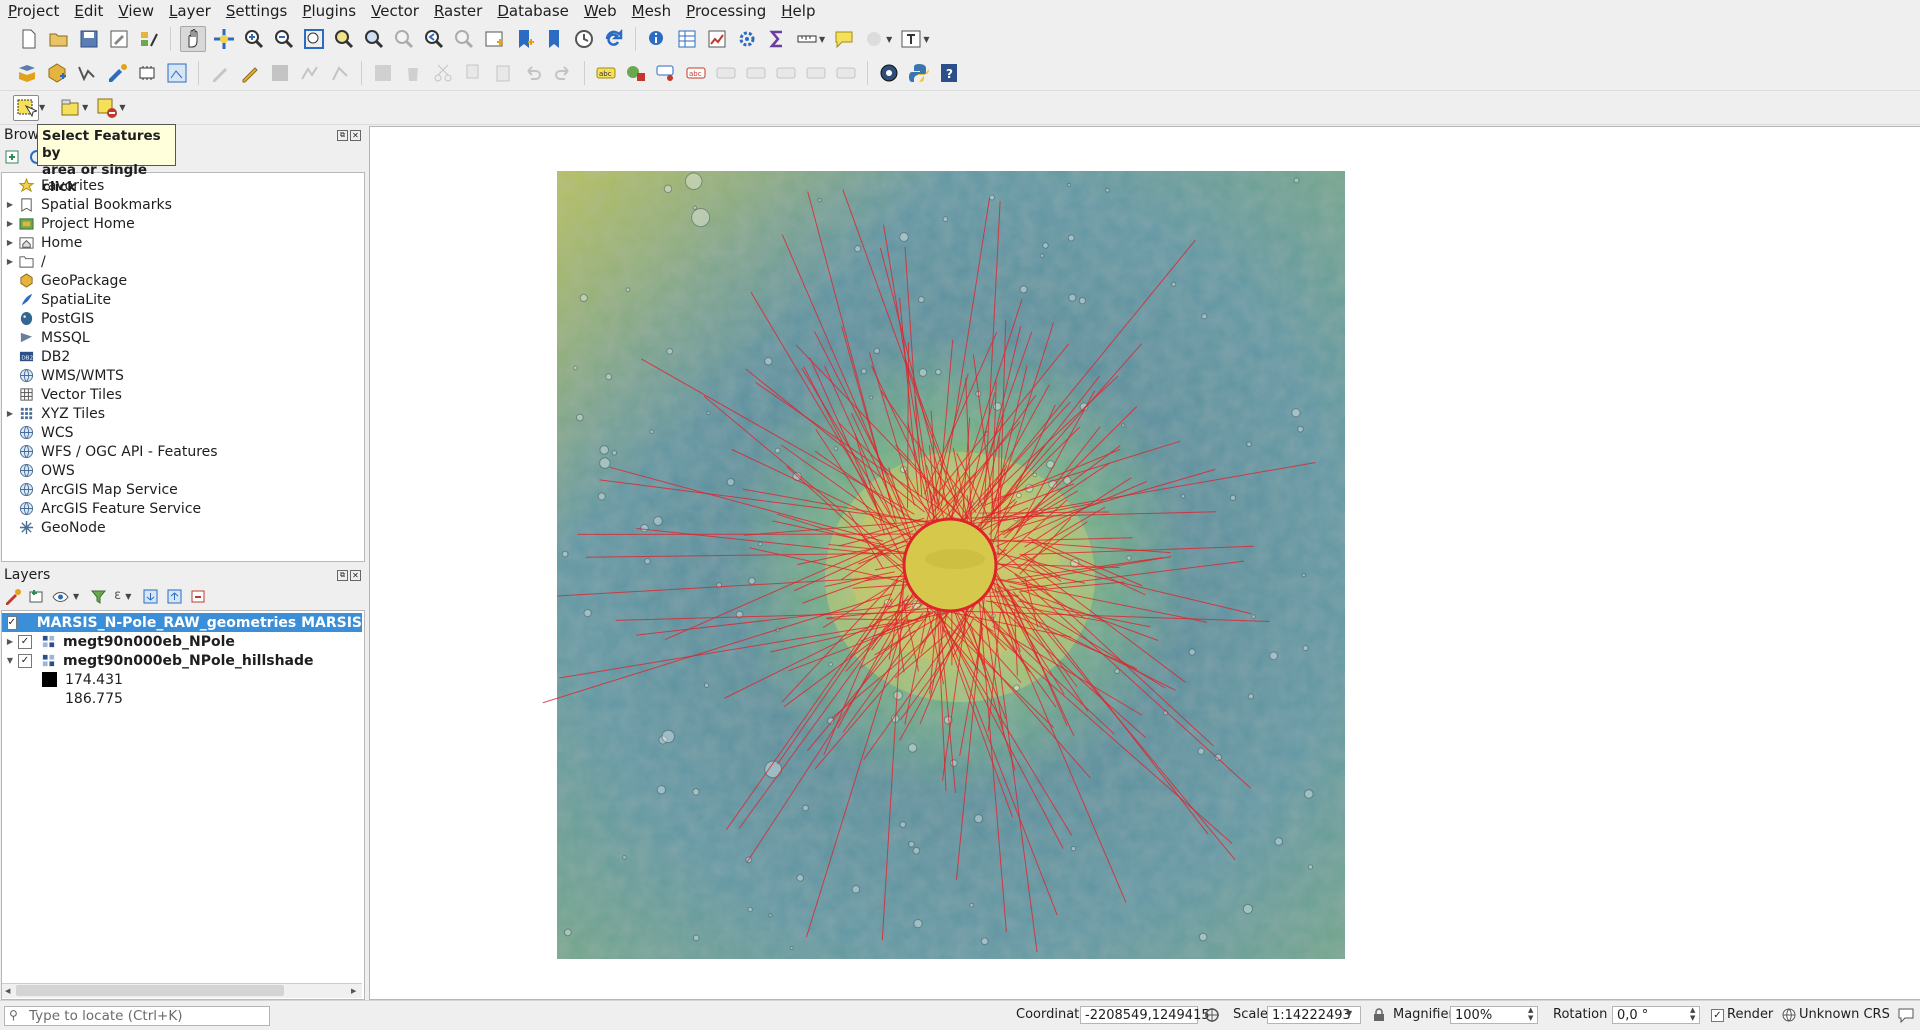  I want to click on diagram-icon, so click(636, 73).